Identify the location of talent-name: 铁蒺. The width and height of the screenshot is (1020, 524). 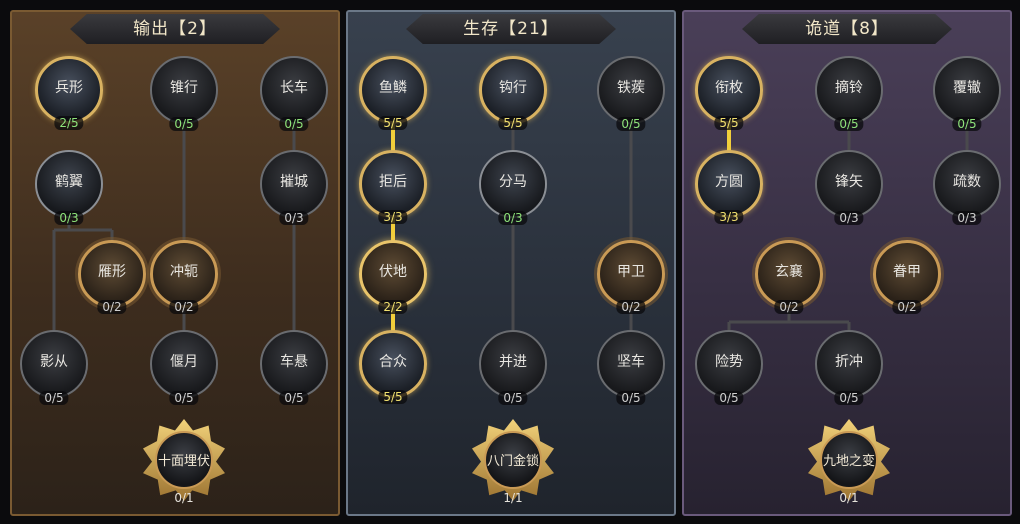
(631, 88).